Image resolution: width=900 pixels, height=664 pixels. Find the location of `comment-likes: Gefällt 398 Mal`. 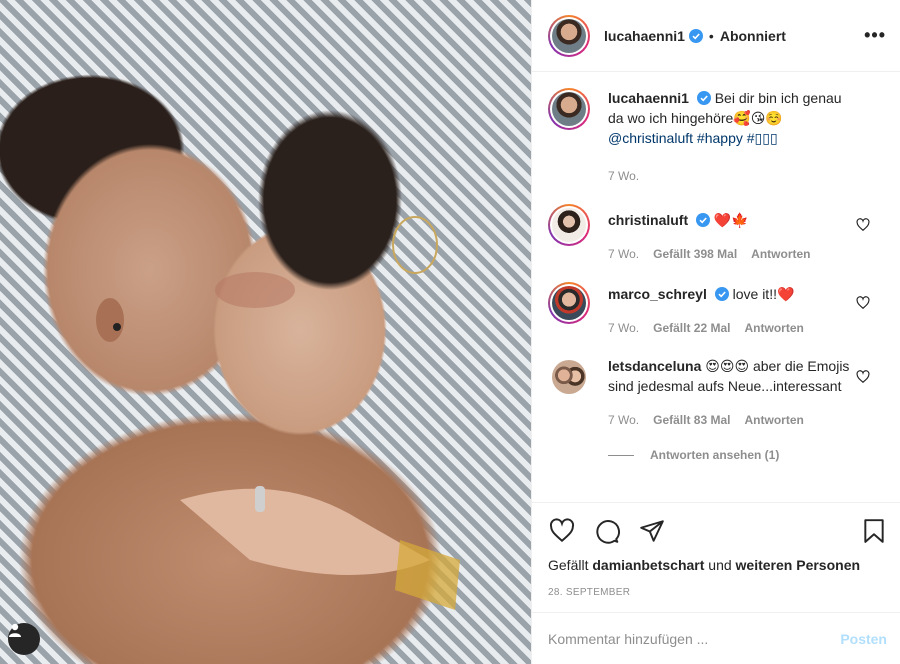

comment-likes: Gefällt 398 Mal is located at coordinates (695, 254).